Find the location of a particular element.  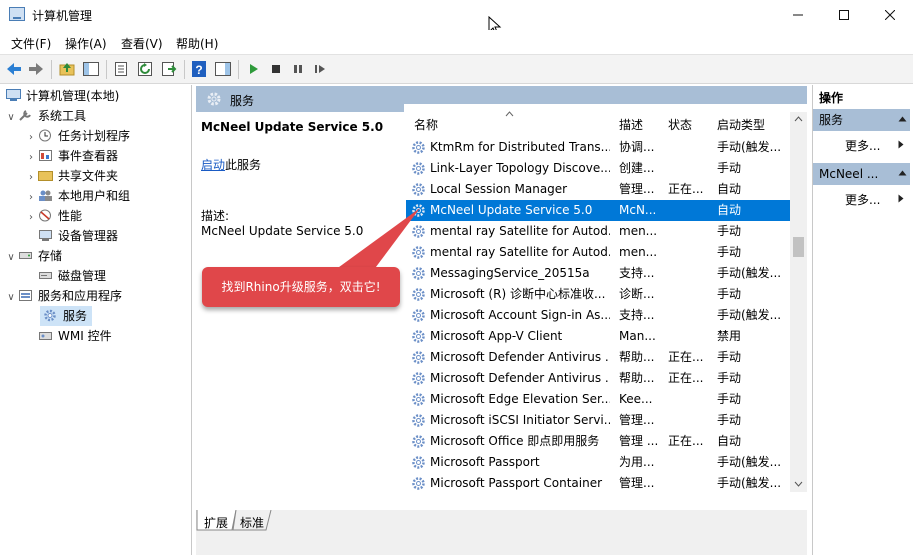

tree-item-services-apps: ∨ 服务和应用程序 is located at coordinates (63, 296).